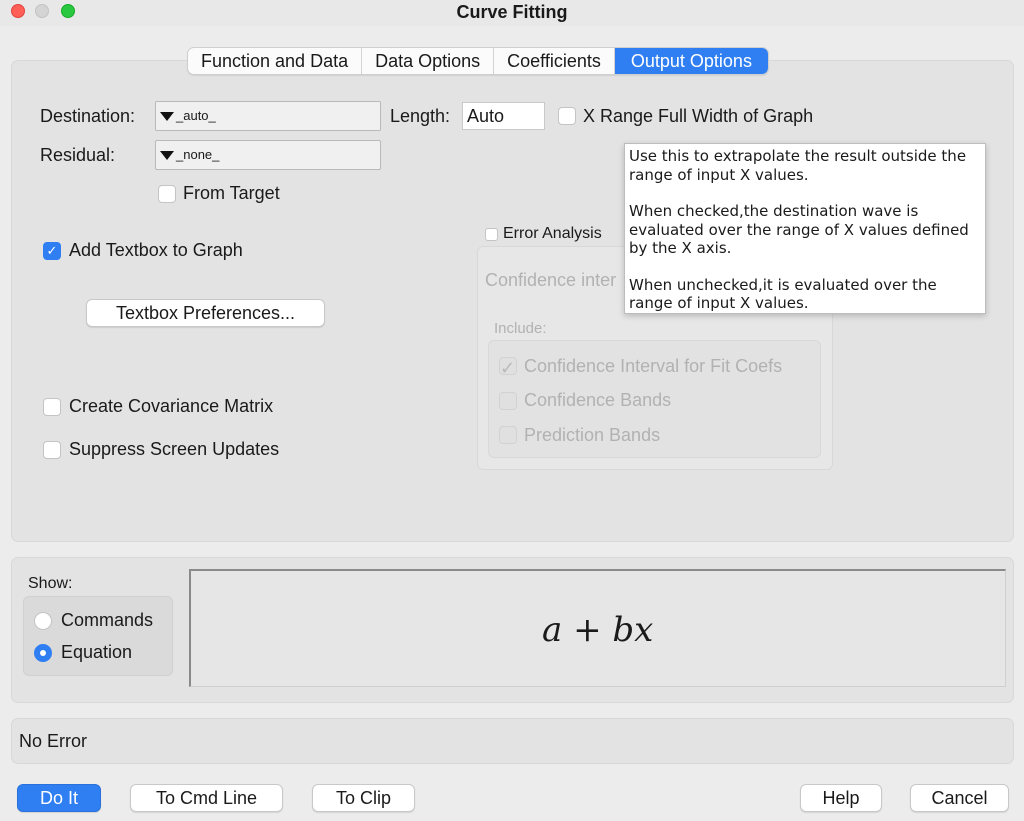 The image size is (1024, 821). Describe the element at coordinates (554, 61) in the screenshot. I see `tab-coefficients: Coefficients` at that location.